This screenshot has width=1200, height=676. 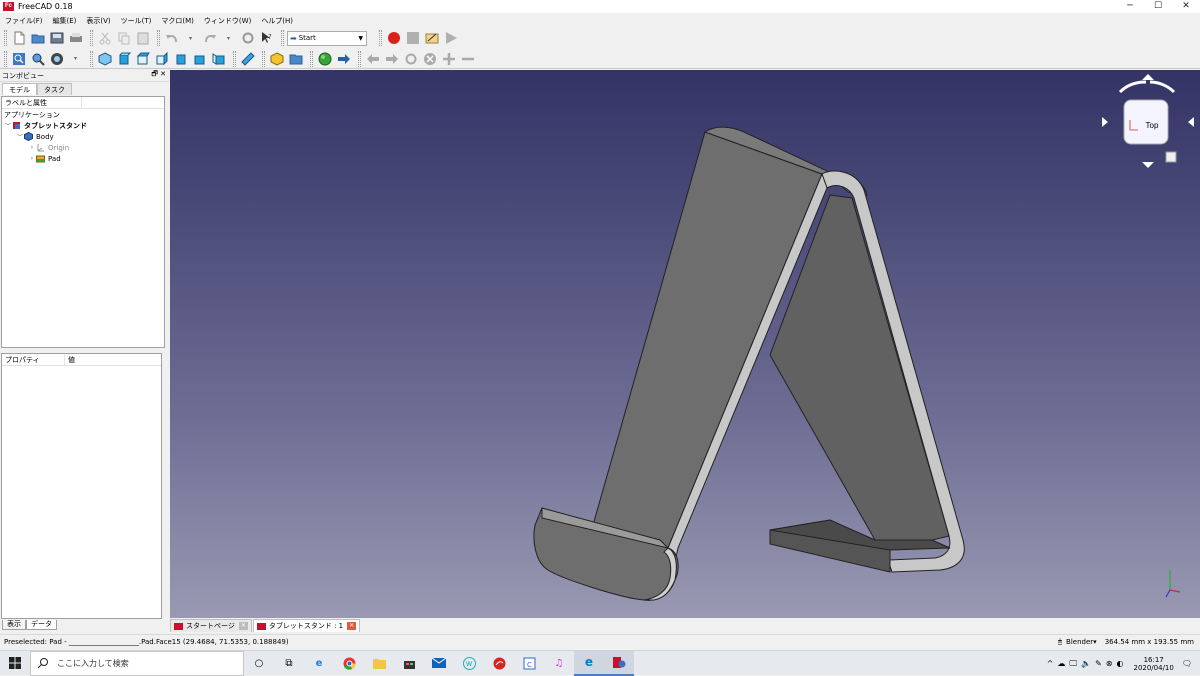 I want to click on tree-item-document: ﹀ タブレットスタンド, so click(x=83, y=125).